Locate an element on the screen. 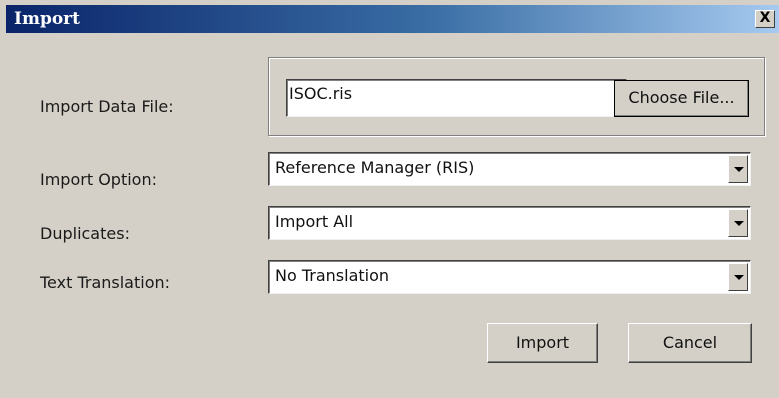  import-option-value: Reference Manager (RIS) is located at coordinates (375, 167).